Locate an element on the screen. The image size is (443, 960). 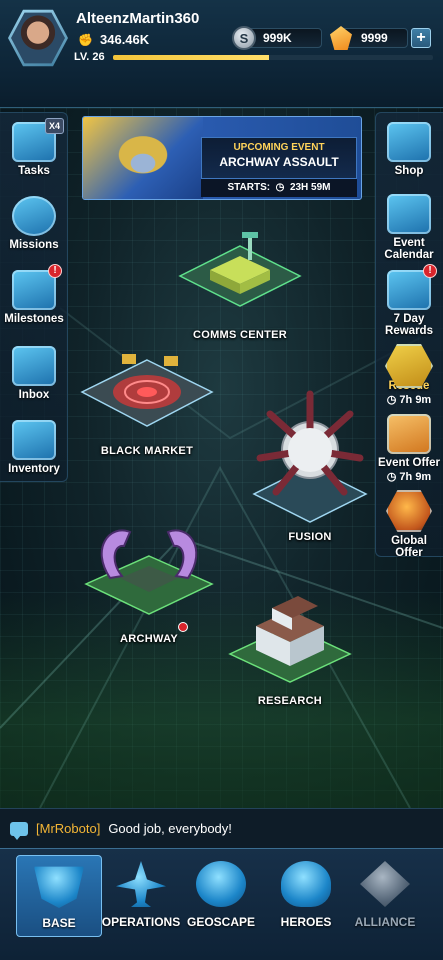
power-value: 346.46K is located at coordinates (125, 39).